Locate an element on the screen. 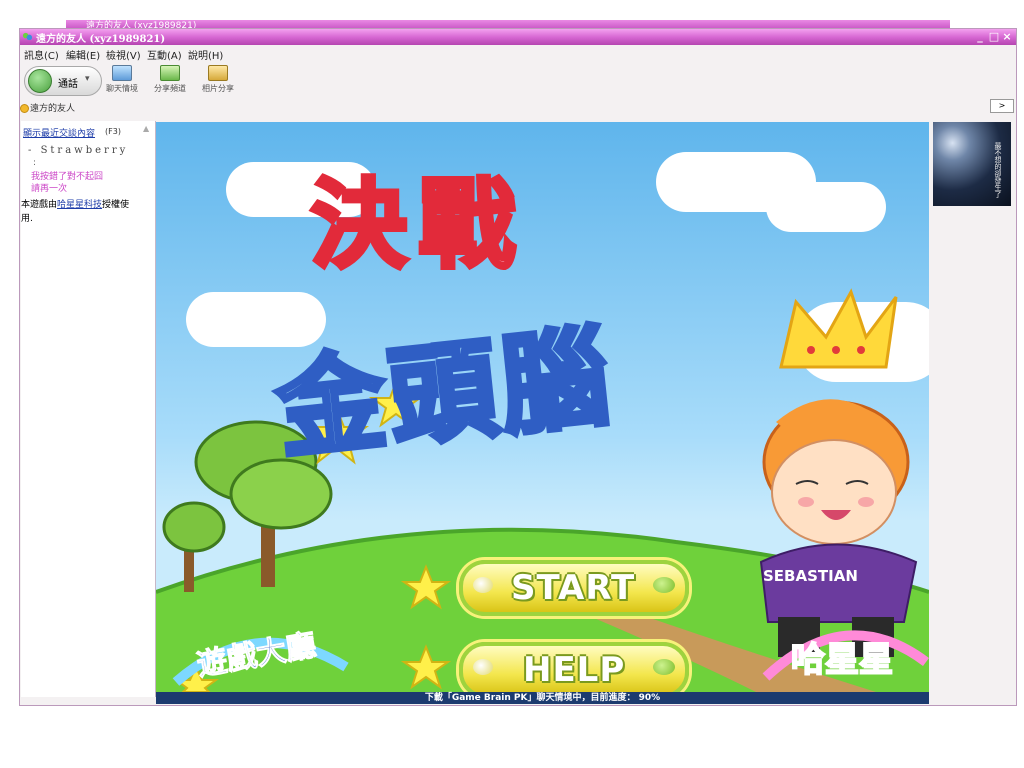  expand-button: > is located at coordinates (1002, 106).